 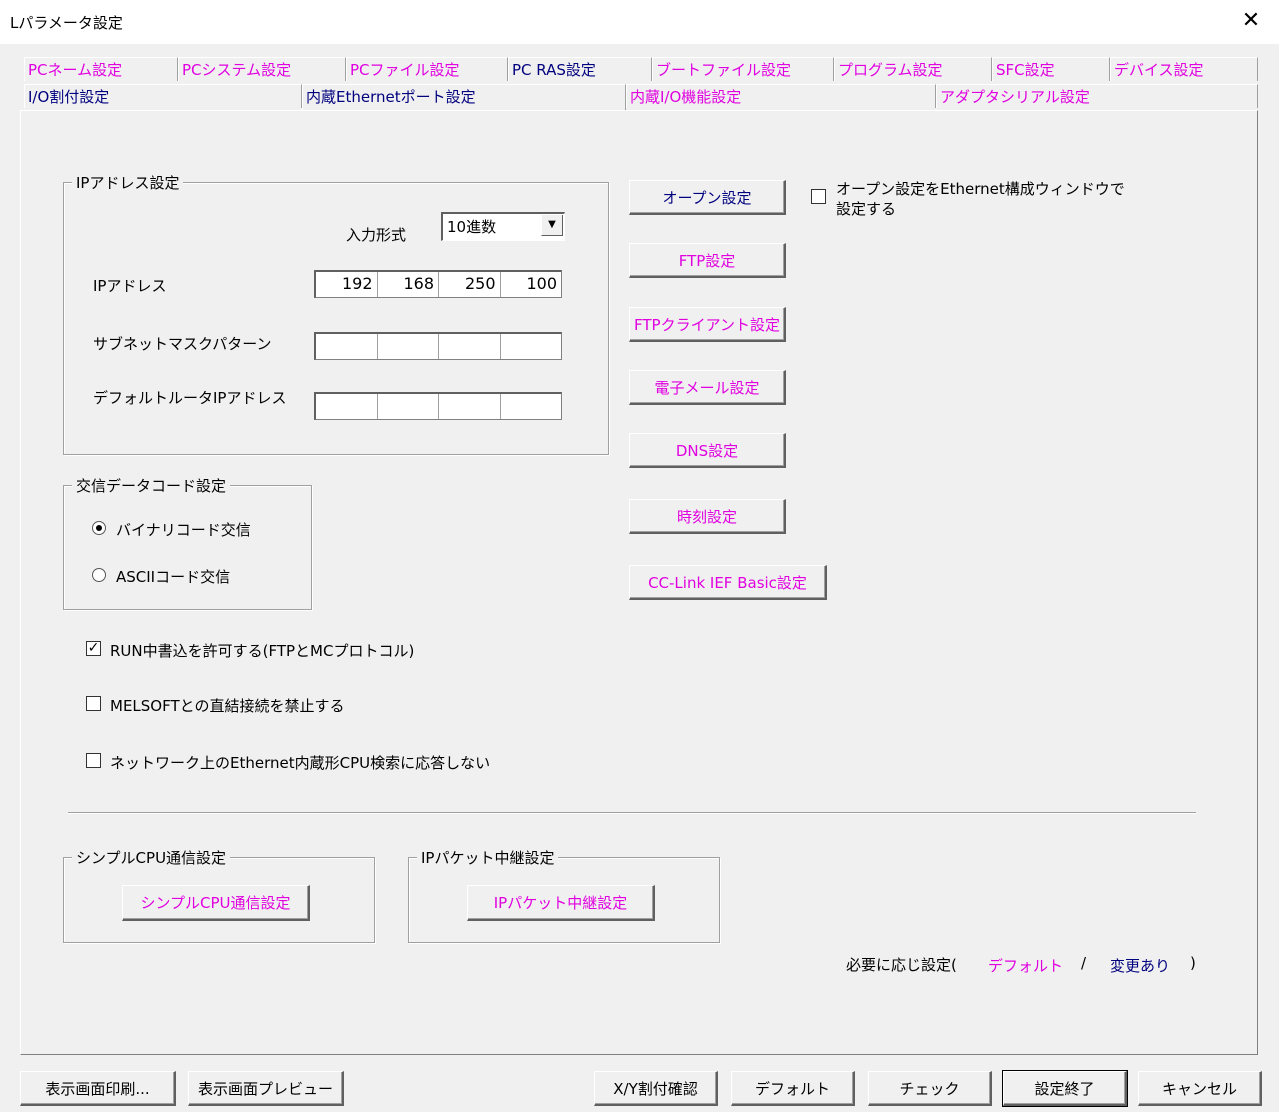 I want to click on legend-changed: 変更あり, so click(x=1140, y=966).